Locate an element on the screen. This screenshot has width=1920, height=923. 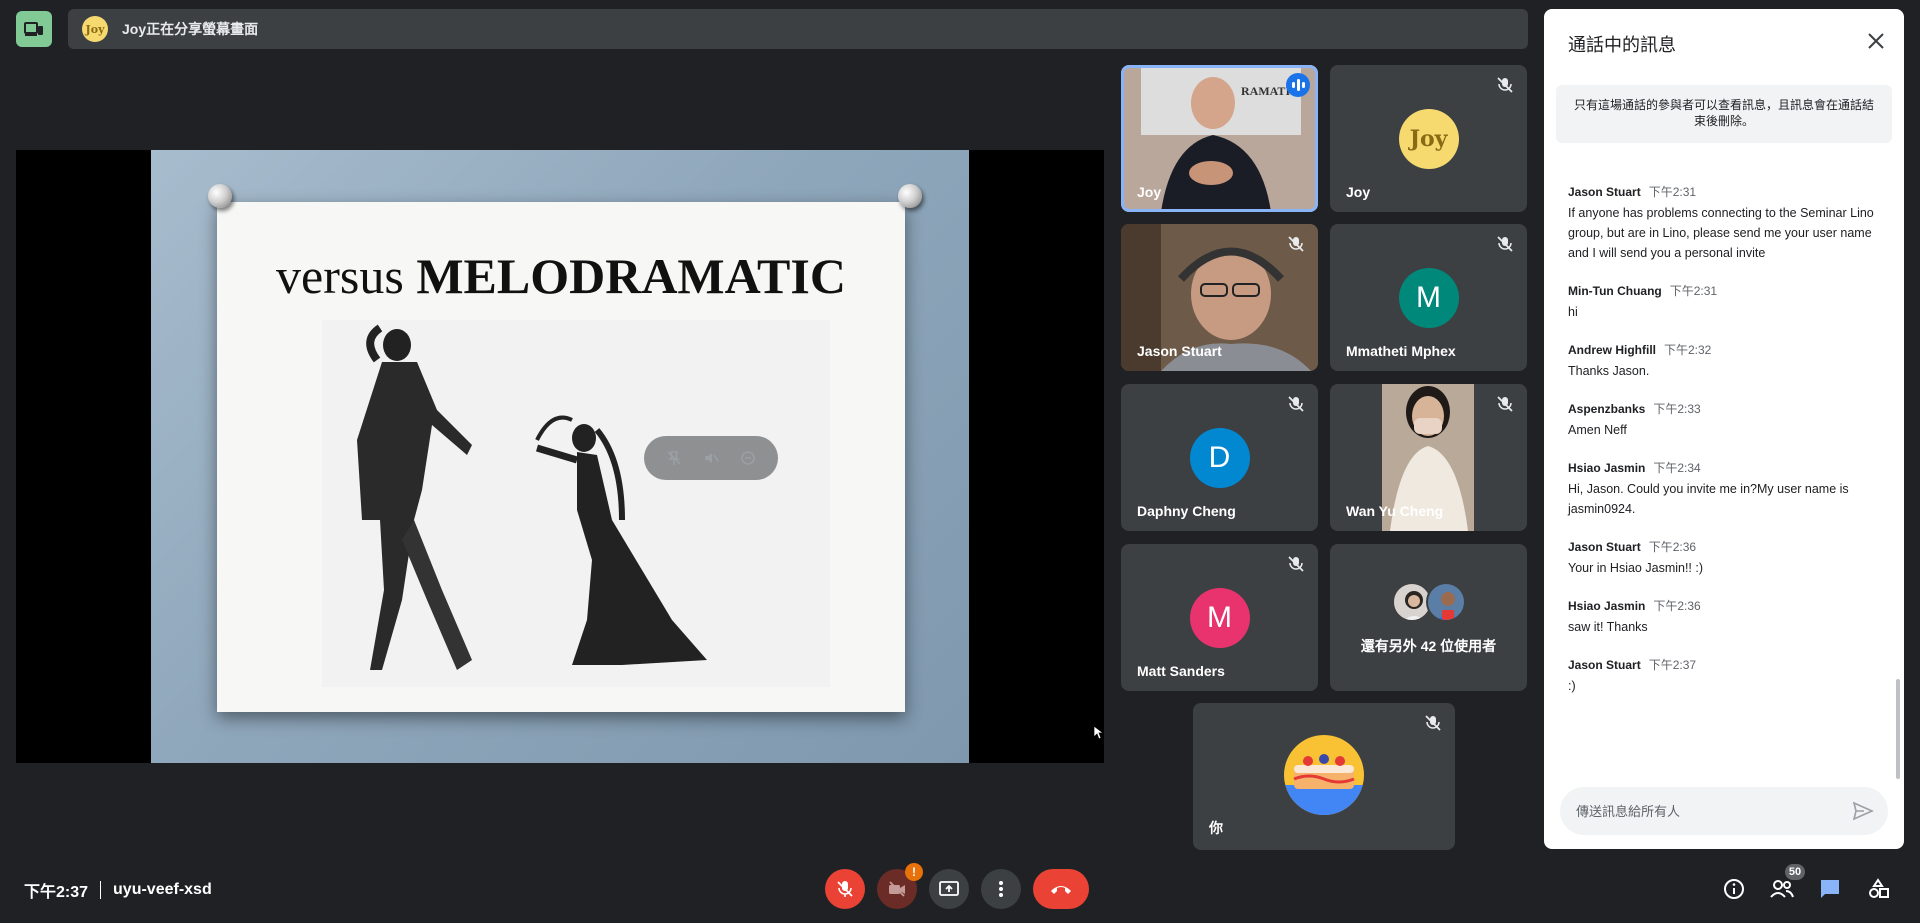
microphone-toggle-button is located at coordinates (845, 889).